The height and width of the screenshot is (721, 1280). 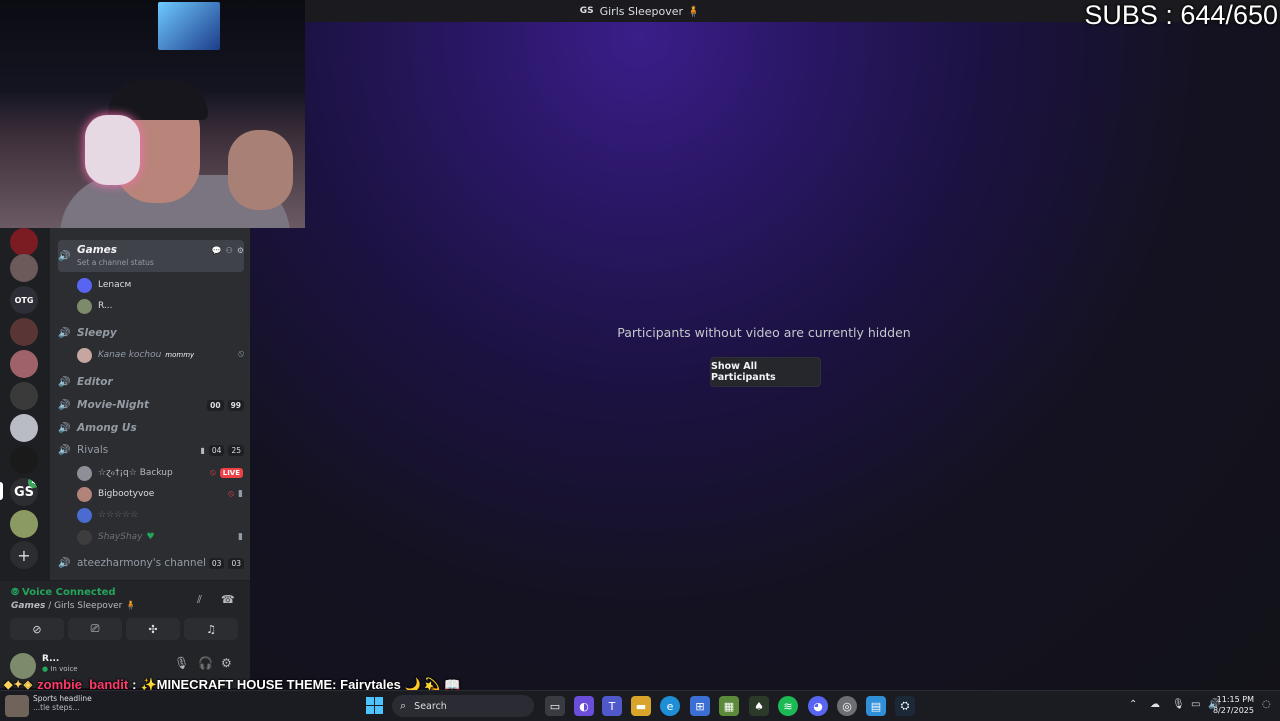 I want to click on activities-button: ✣, so click(x=153, y=629).